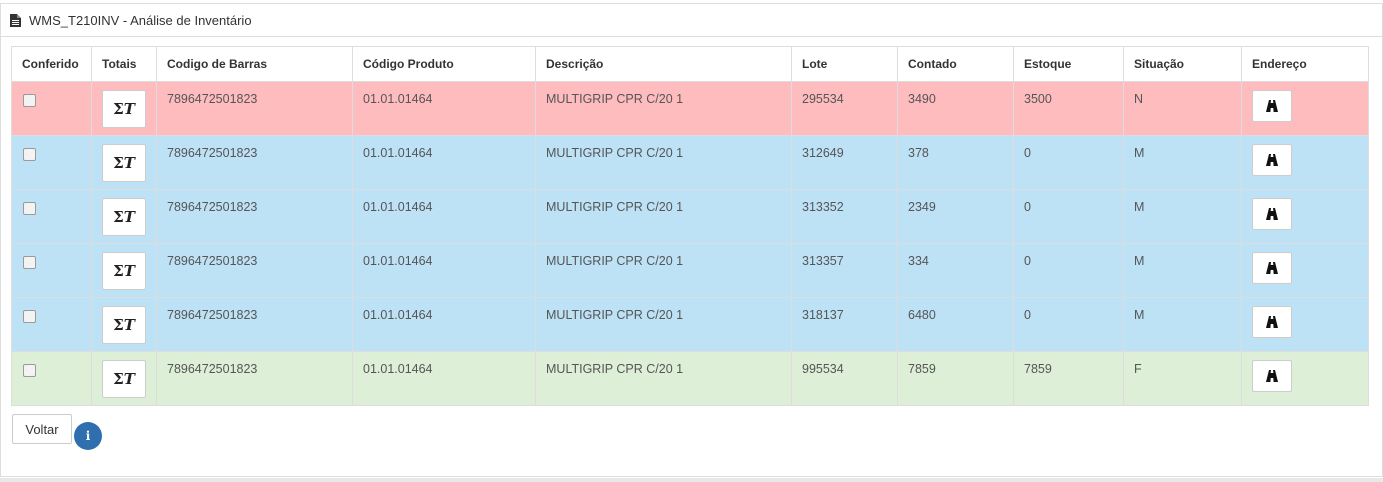 The width and height of the screenshot is (1383, 482). I want to click on col-header-contado: Contado, so click(955, 64).